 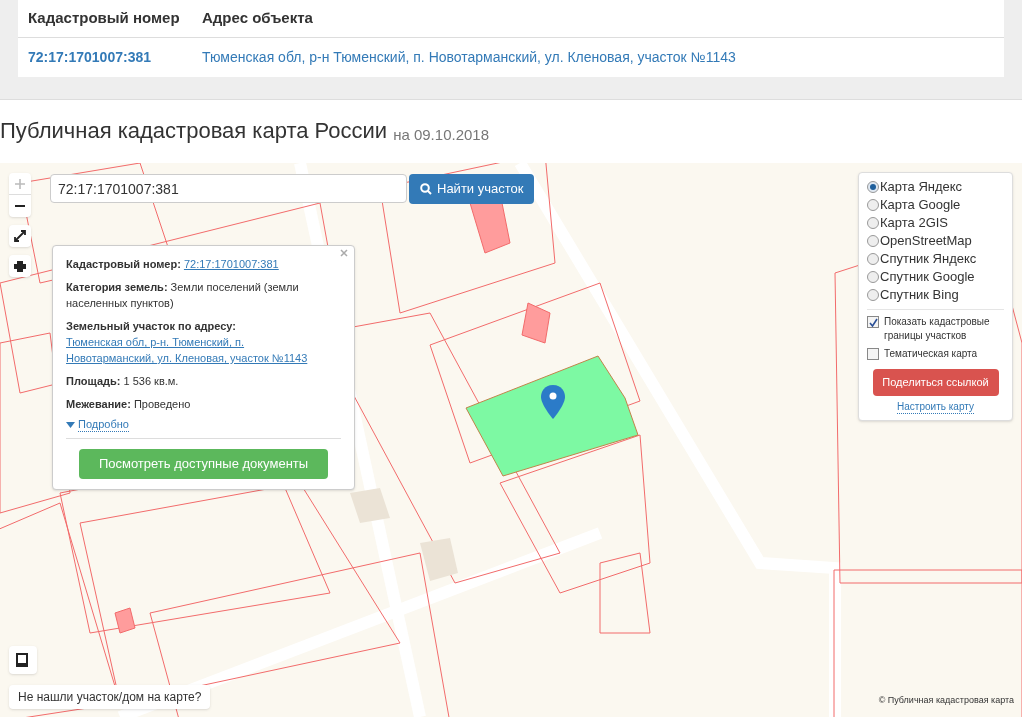 I want to click on layer-label: OpenStreetMap, so click(x=926, y=241).